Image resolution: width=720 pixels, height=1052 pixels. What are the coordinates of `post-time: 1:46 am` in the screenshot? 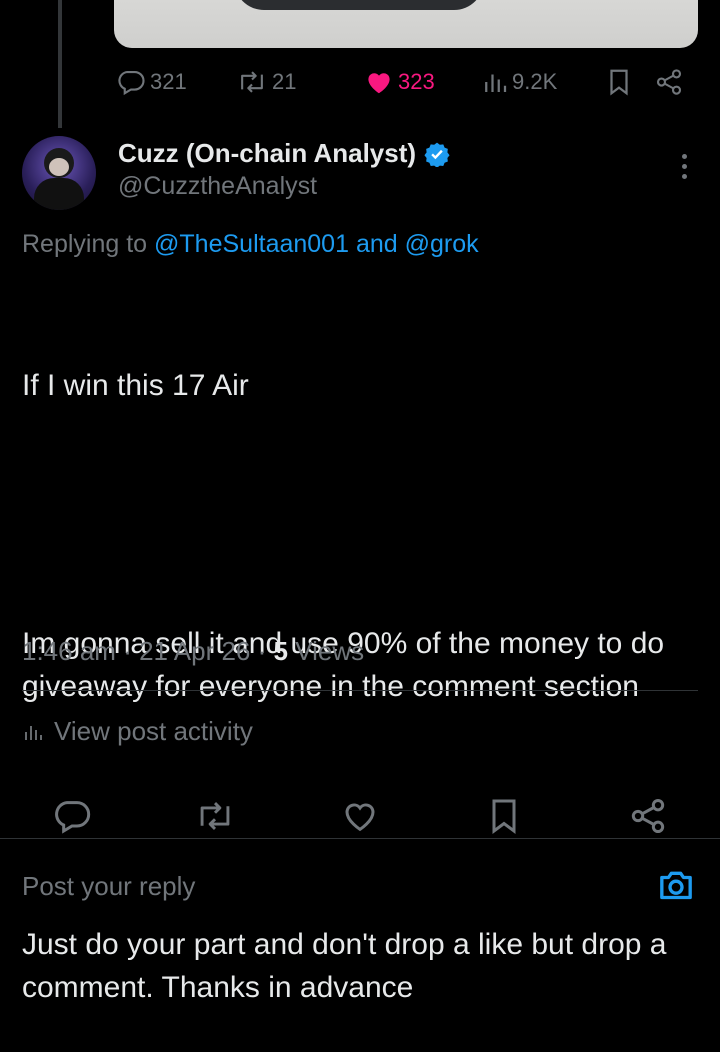 It's located at (69, 651).